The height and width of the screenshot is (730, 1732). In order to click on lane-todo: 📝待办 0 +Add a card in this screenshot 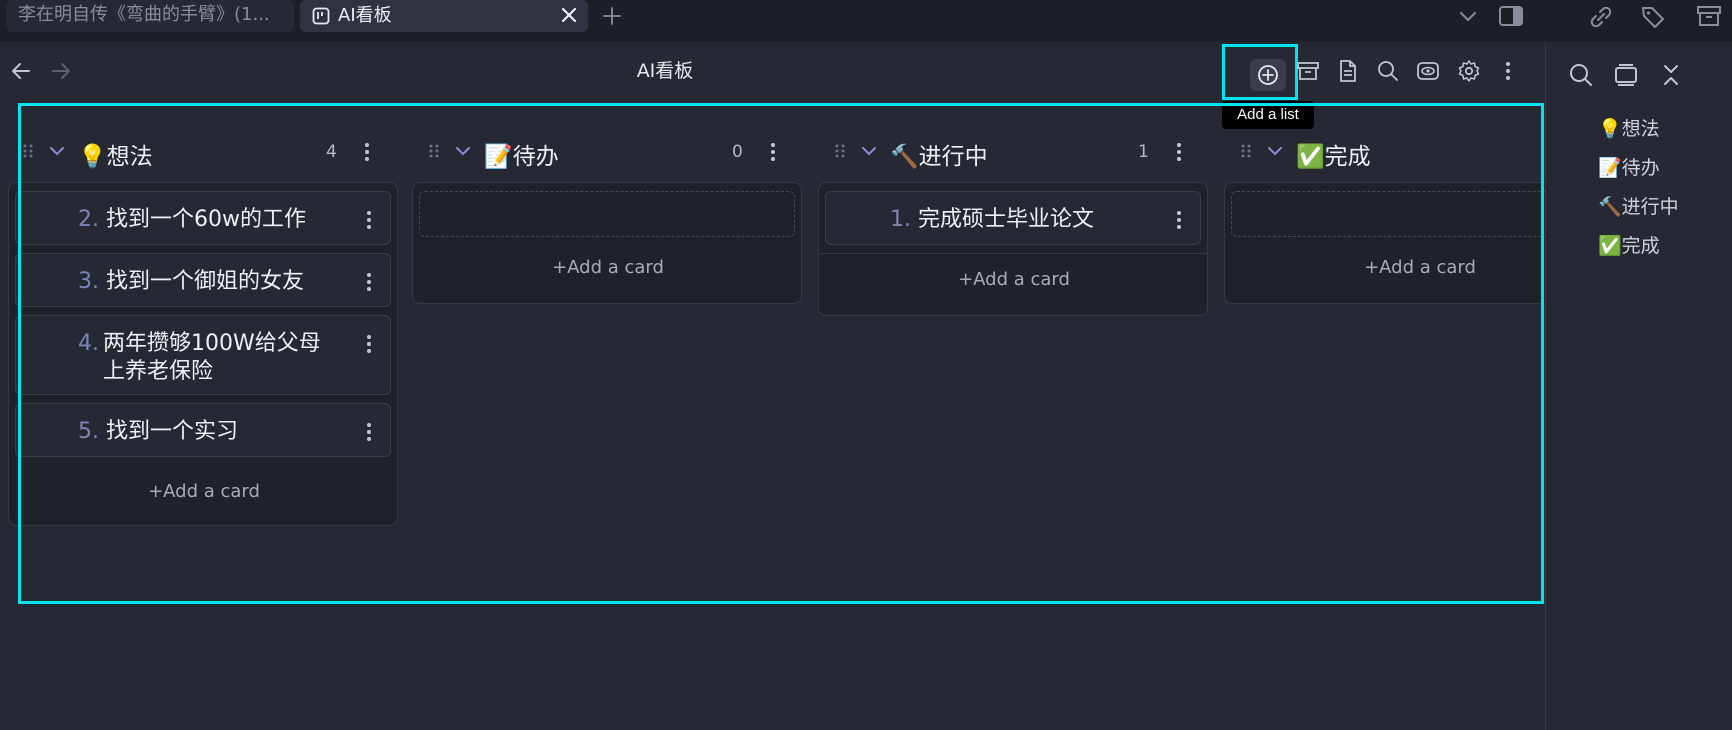, I will do `click(607, 207)`.